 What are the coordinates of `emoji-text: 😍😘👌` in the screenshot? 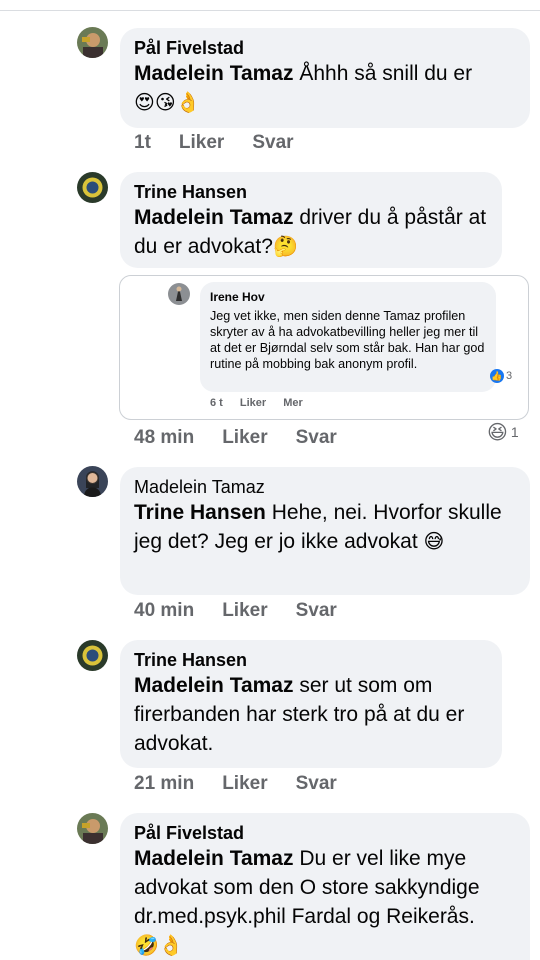 It's located at (167, 102).